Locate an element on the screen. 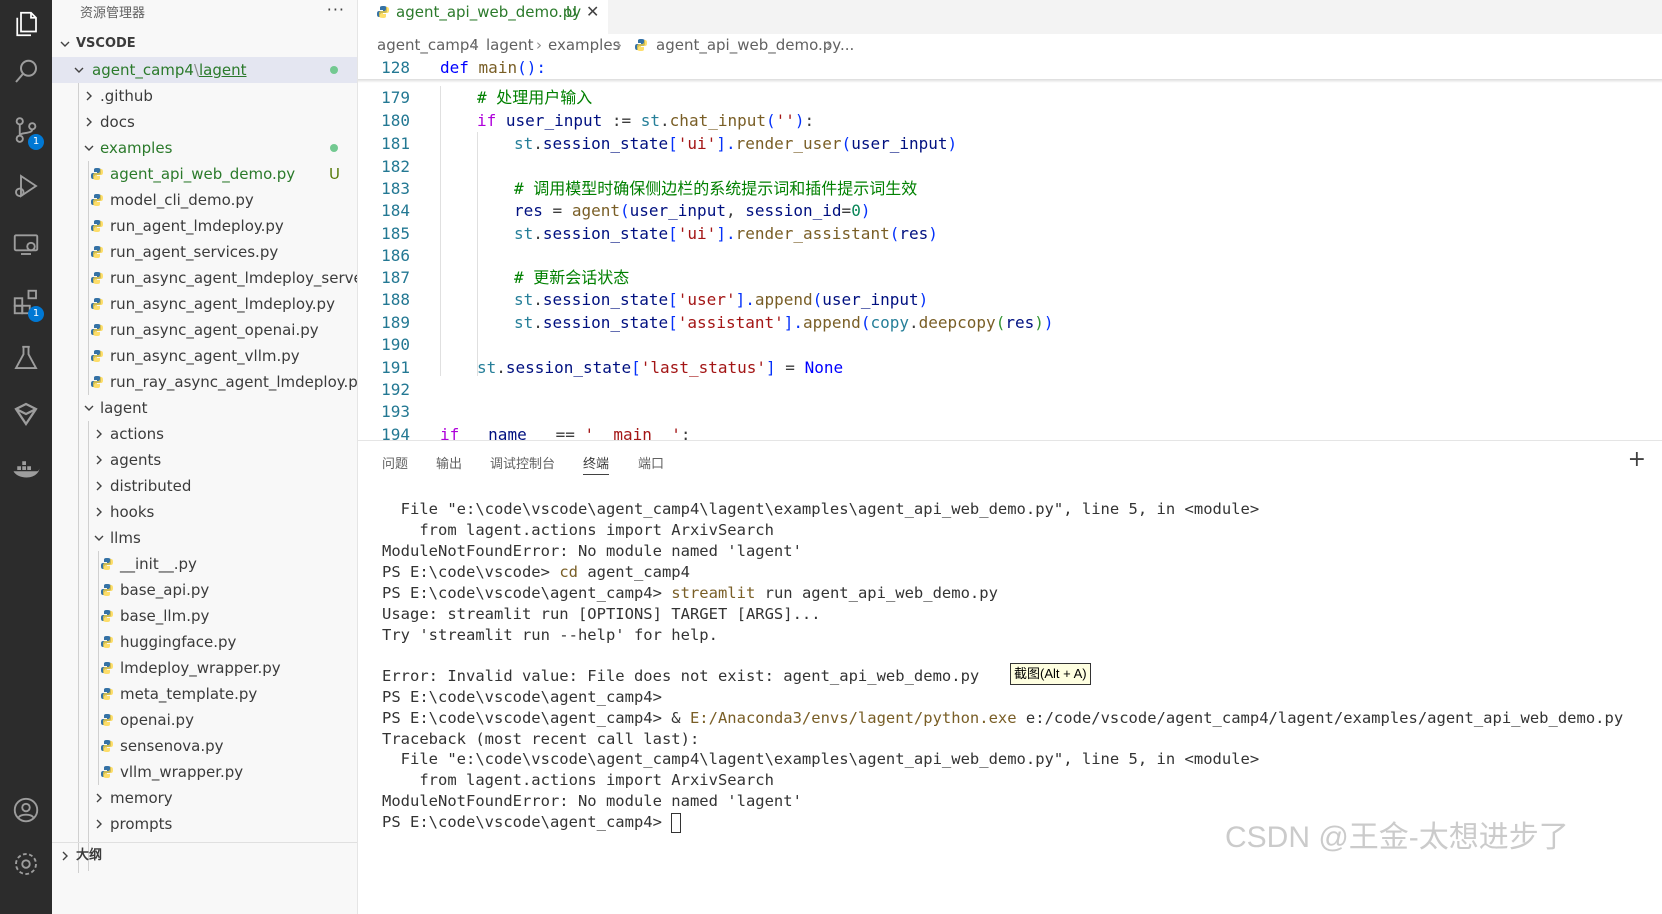  close-icon: ✕ is located at coordinates (592, 12).